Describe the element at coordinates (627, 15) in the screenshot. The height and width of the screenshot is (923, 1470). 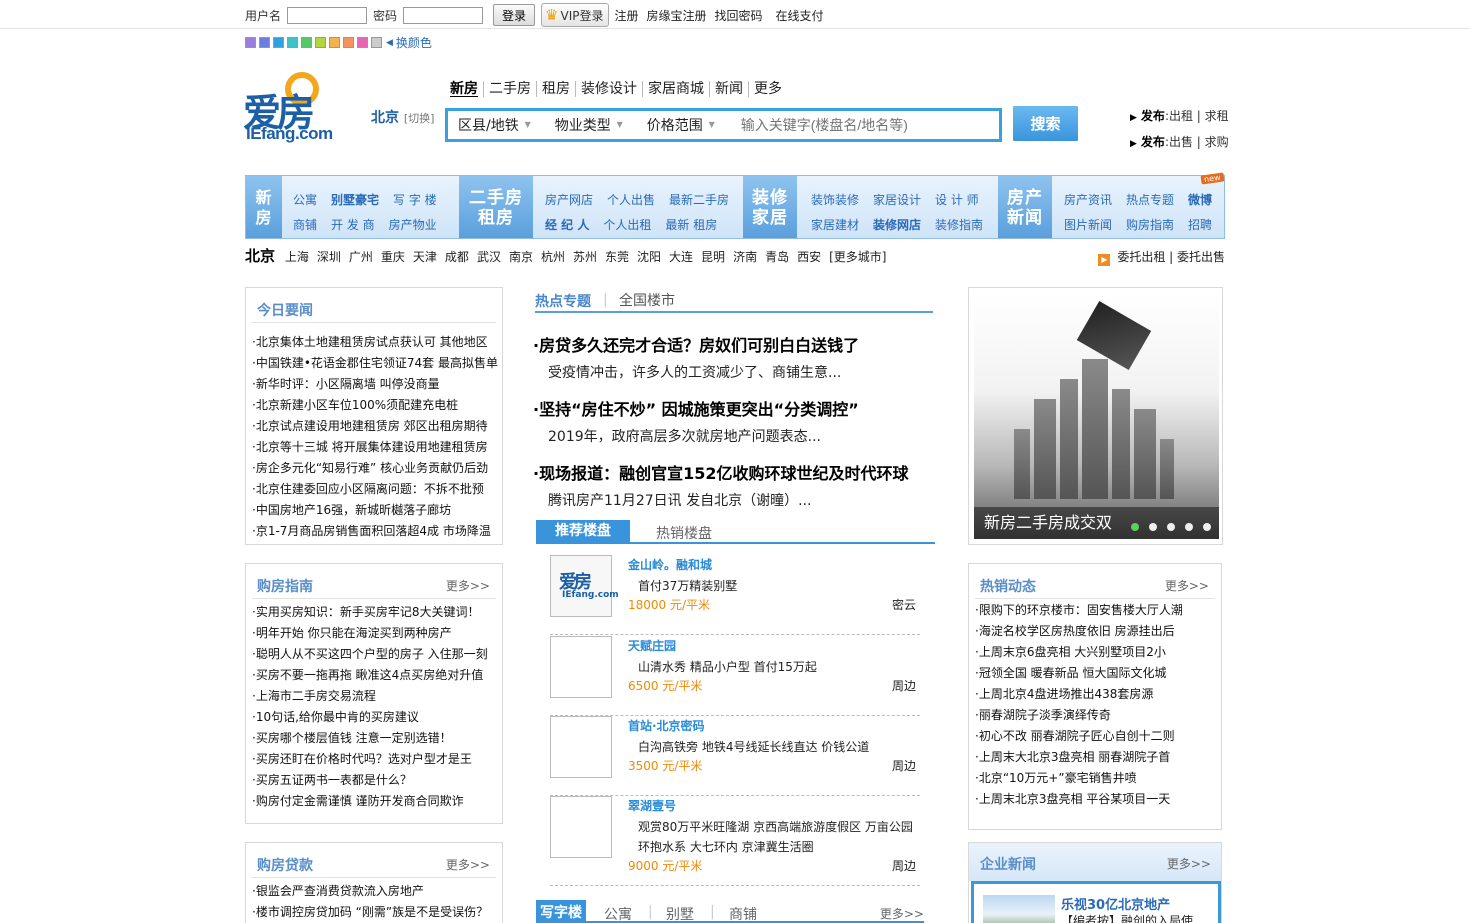
I see `register-link: 注册` at that location.